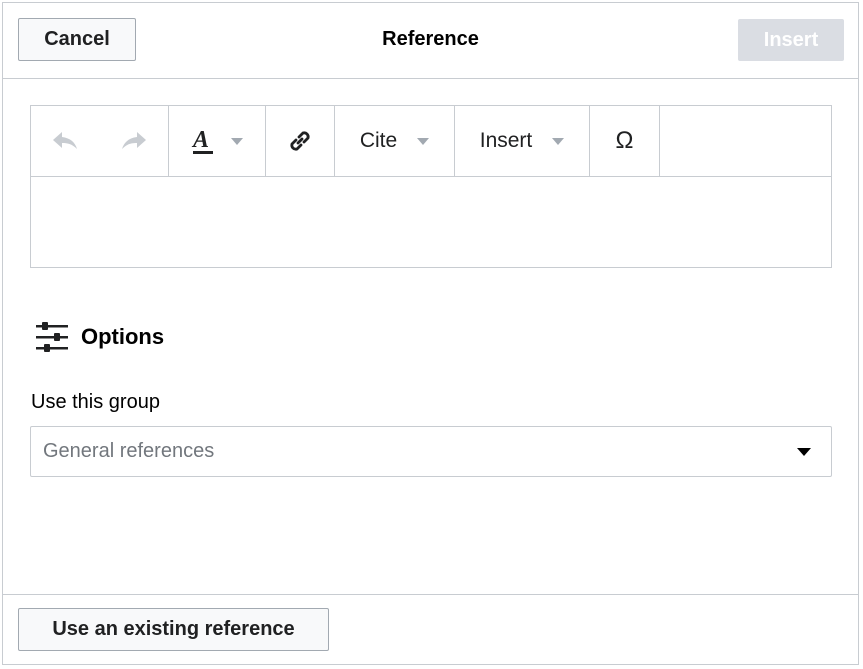 The image size is (863, 669). I want to click on history-group, so click(100, 141).